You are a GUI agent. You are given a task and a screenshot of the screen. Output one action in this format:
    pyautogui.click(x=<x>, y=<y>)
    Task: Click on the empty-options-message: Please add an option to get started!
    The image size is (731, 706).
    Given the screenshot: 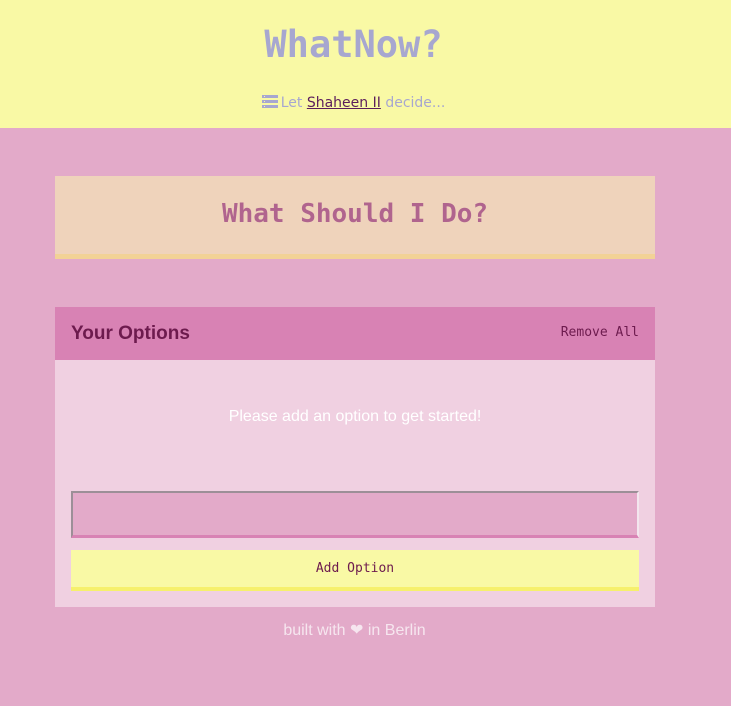 What is the action you would take?
    pyautogui.click(x=355, y=416)
    